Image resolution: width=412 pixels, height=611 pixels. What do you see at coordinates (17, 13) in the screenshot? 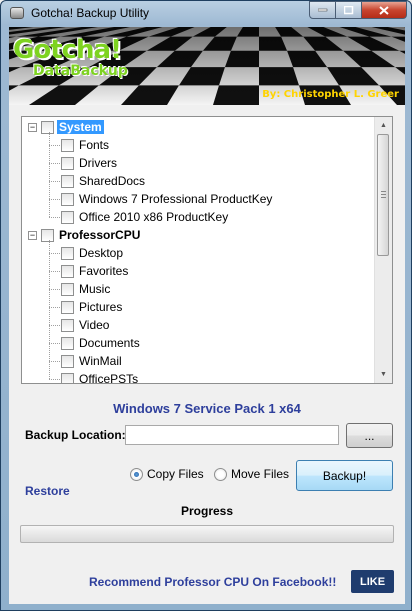
I see `app-icon` at bounding box center [17, 13].